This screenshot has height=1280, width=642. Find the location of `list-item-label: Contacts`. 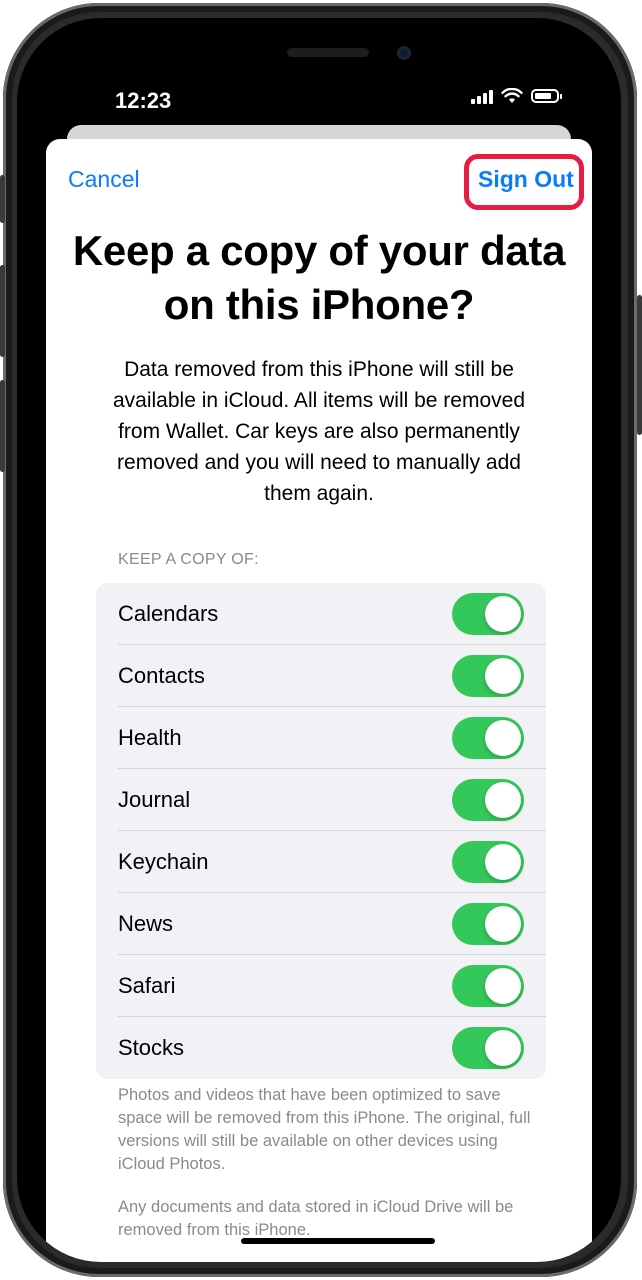

list-item-label: Contacts is located at coordinates (161, 675).